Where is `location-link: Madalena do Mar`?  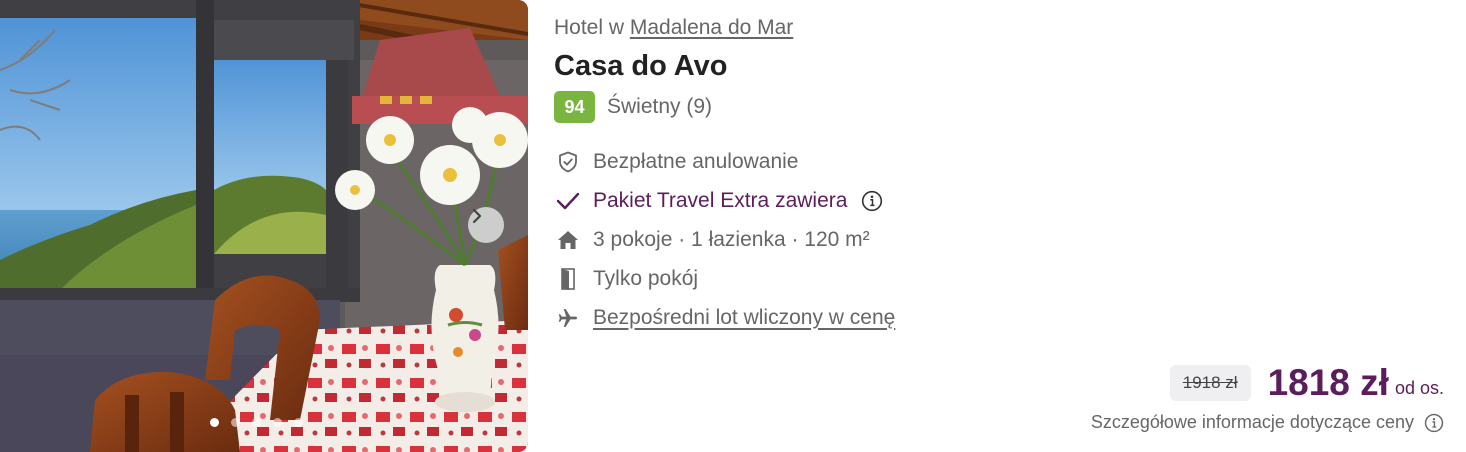
location-link: Madalena do Mar is located at coordinates (711, 27).